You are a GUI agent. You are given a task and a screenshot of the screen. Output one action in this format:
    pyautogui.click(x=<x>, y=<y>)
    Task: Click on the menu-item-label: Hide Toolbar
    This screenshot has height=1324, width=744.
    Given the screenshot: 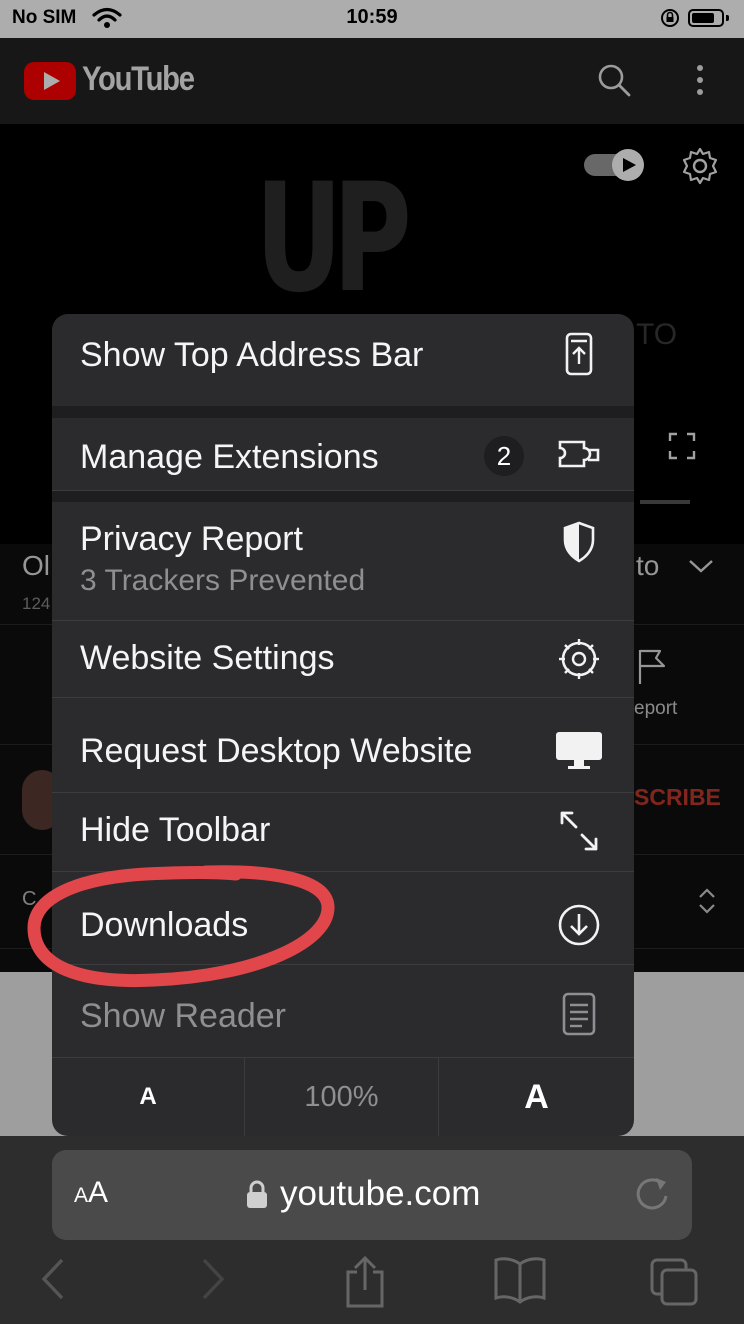 What is the action you would take?
    pyautogui.click(x=175, y=830)
    